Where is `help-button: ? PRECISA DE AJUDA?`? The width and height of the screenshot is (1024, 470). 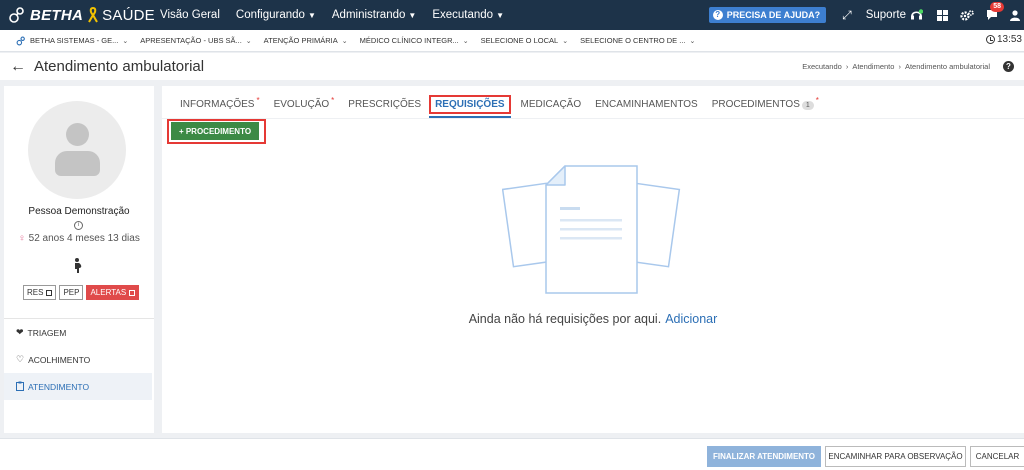
help-button: ? PRECISA DE AJUDA? is located at coordinates (767, 15).